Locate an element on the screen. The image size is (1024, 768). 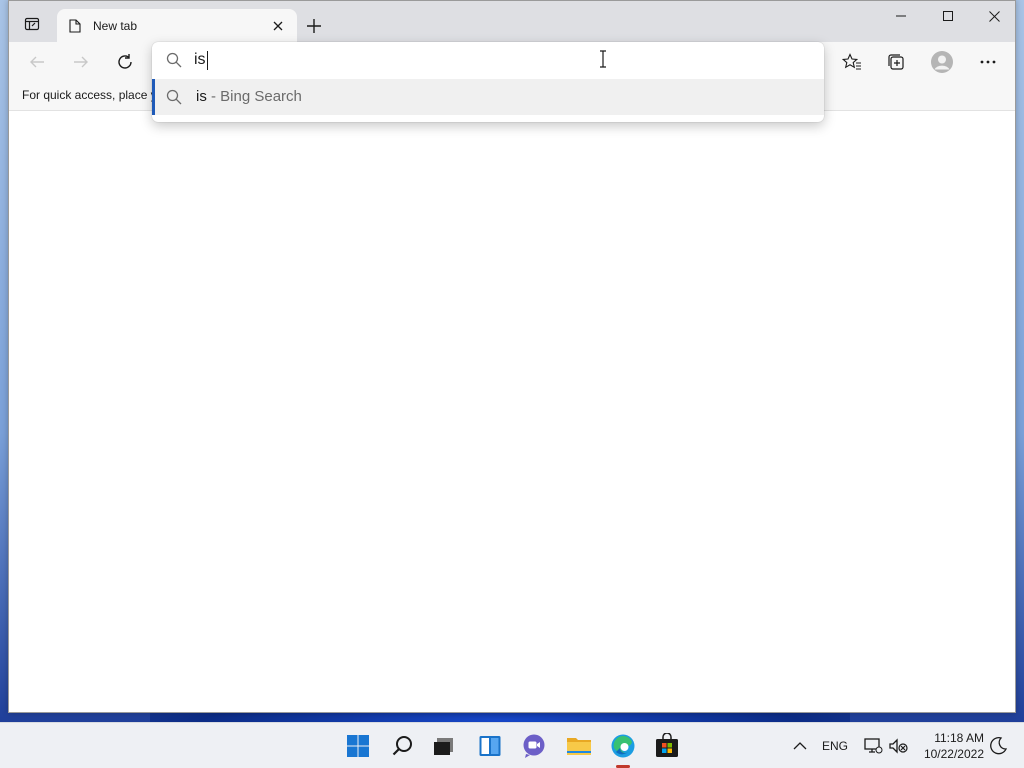
collections-button is located at coordinates (896, 62).